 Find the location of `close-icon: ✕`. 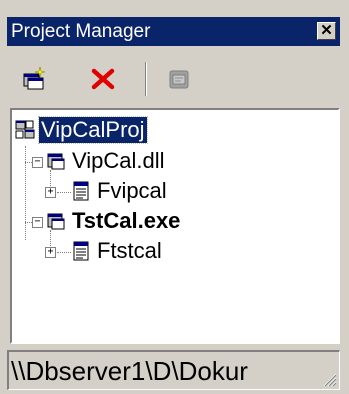

close-icon: ✕ is located at coordinates (326, 30).